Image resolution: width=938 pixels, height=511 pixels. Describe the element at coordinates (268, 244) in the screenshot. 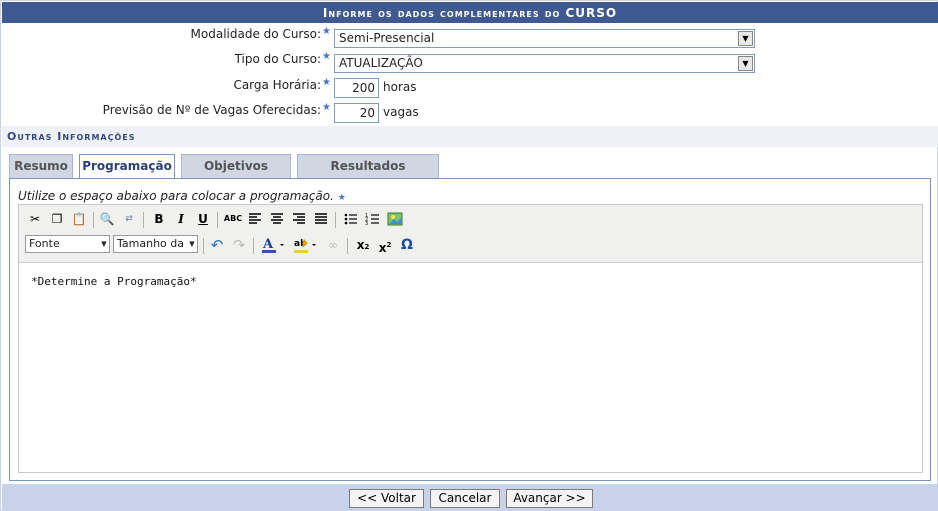

I see `svg-text: A` at that location.